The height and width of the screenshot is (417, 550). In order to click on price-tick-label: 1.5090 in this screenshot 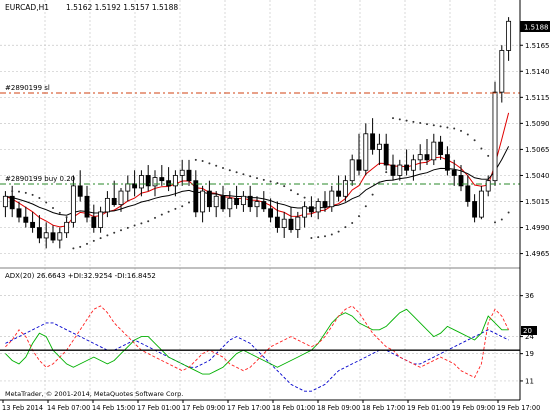, I will do `click(537, 124)`.